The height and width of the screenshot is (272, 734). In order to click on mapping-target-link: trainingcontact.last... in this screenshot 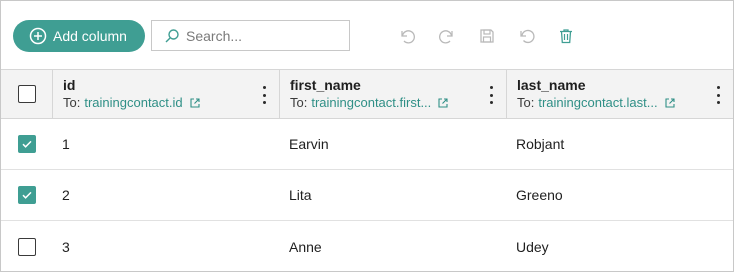, I will do `click(597, 103)`.